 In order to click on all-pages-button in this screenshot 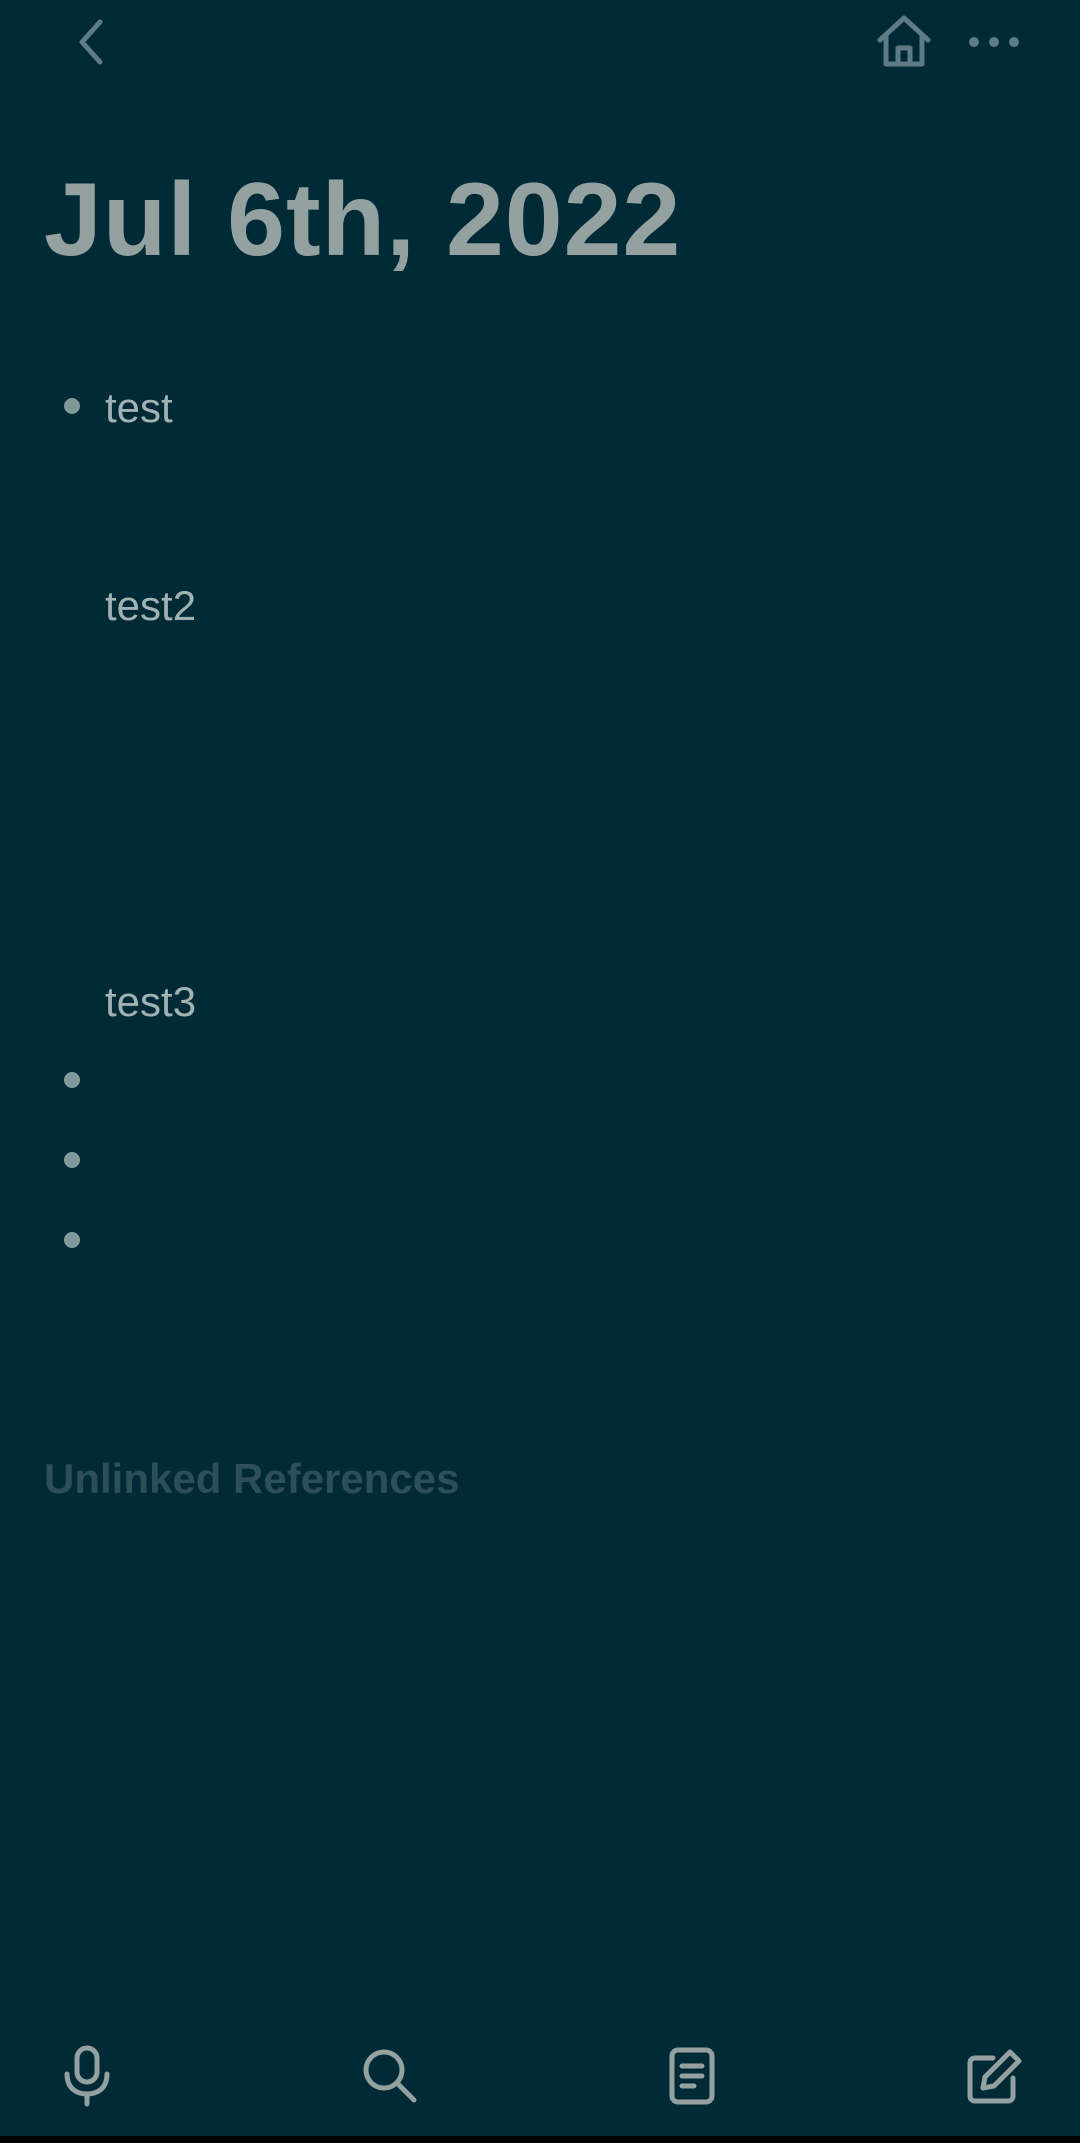, I will do `click(692, 2076)`.